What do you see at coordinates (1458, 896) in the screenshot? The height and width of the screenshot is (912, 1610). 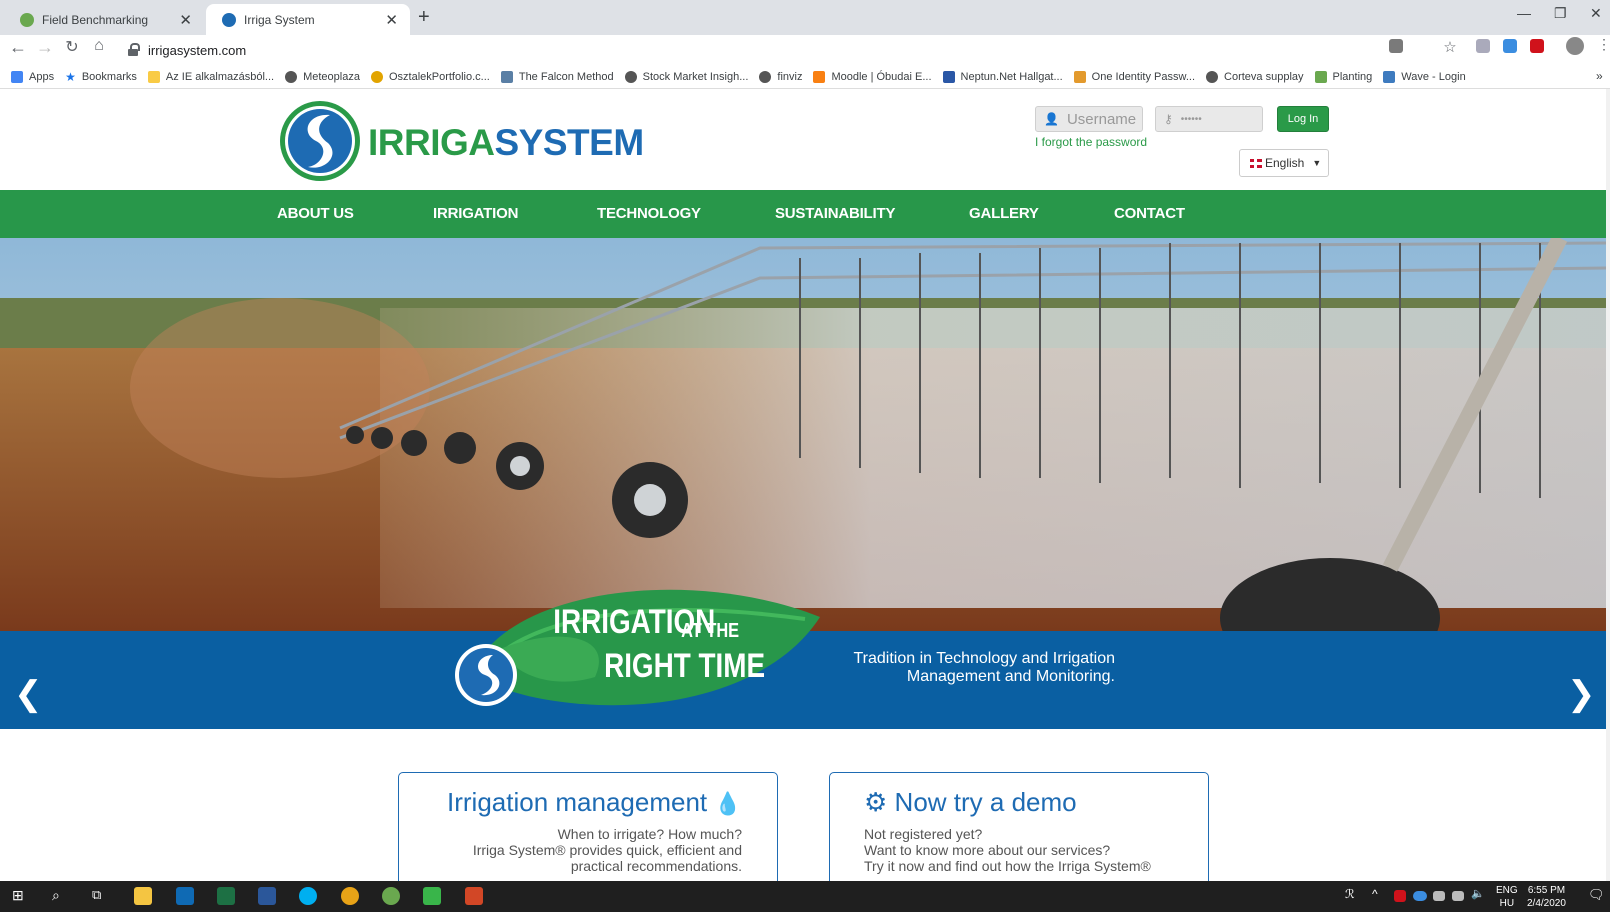 I see `network-icon` at bounding box center [1458, 896].